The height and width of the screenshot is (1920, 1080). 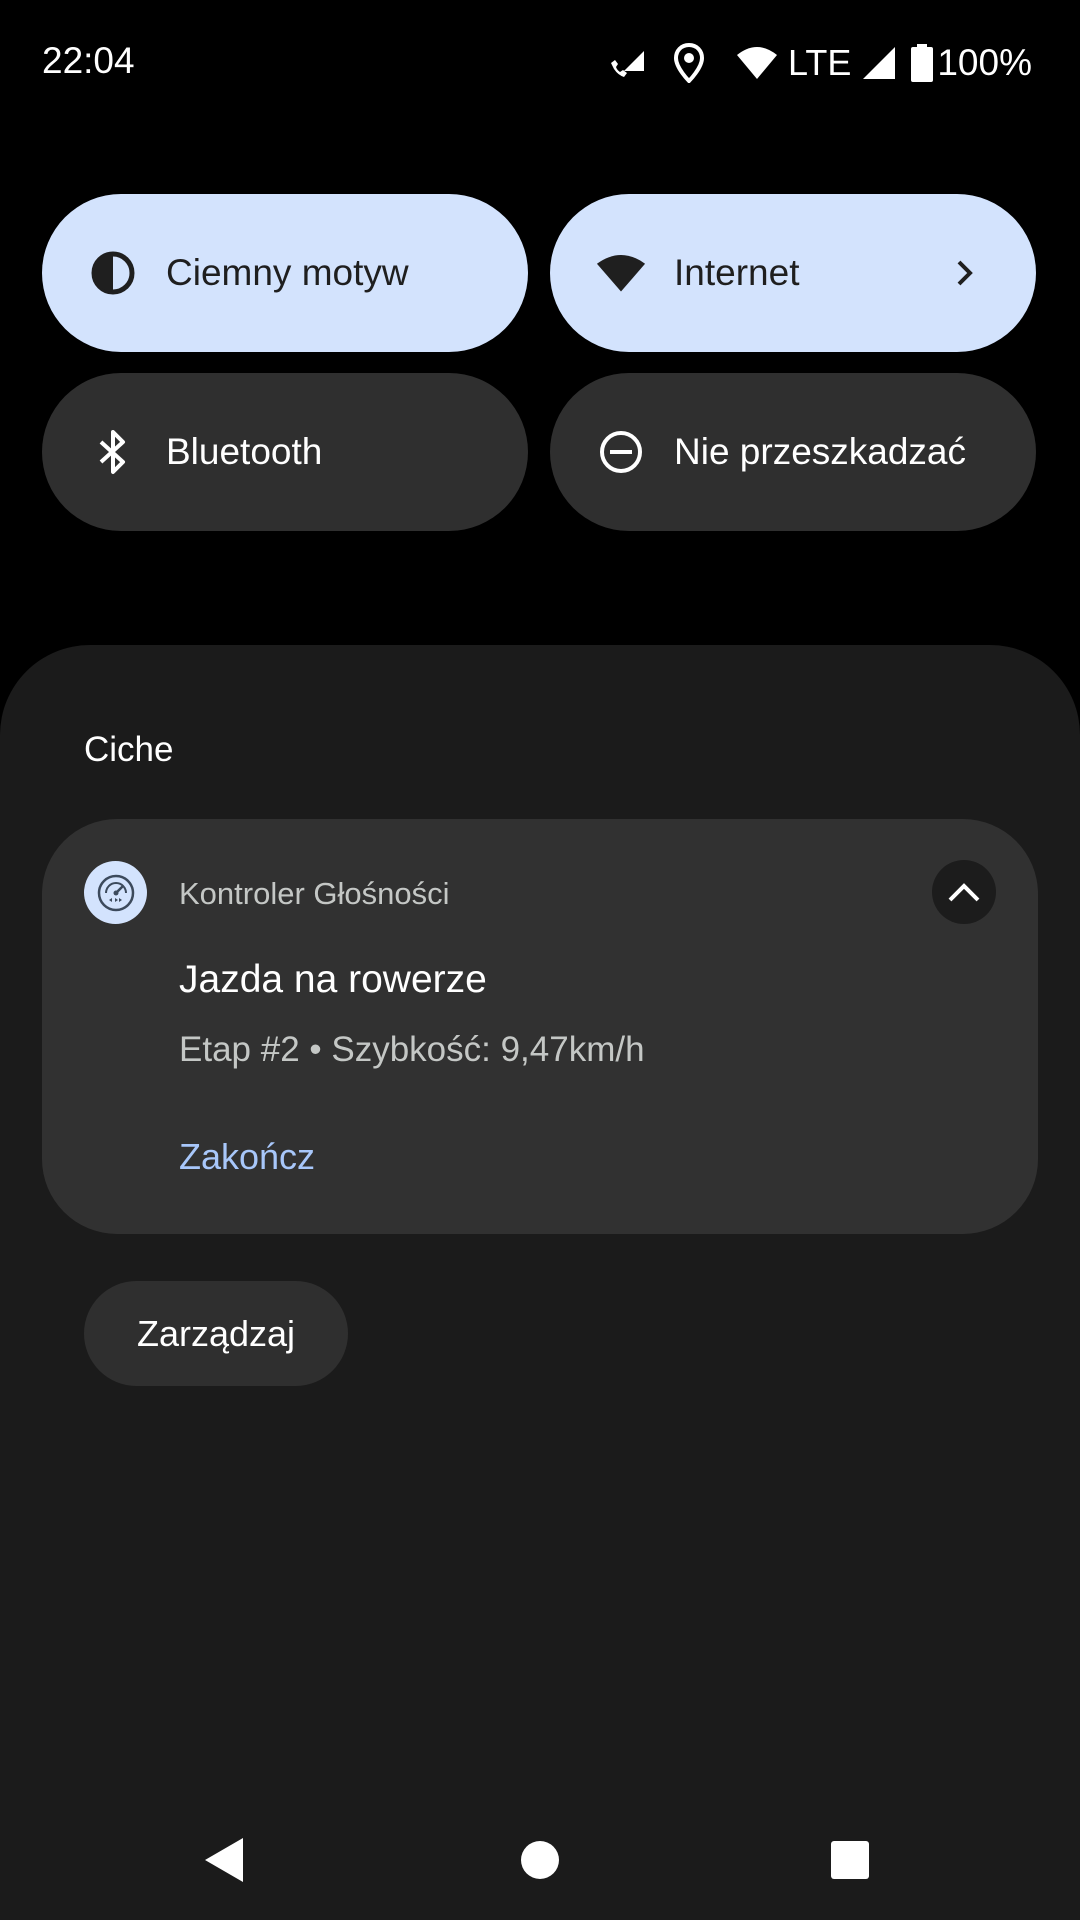 What do you see at coordinates (922, 63) in the screenshot?
I see `battery-icon` at bounding box center [922, 63].